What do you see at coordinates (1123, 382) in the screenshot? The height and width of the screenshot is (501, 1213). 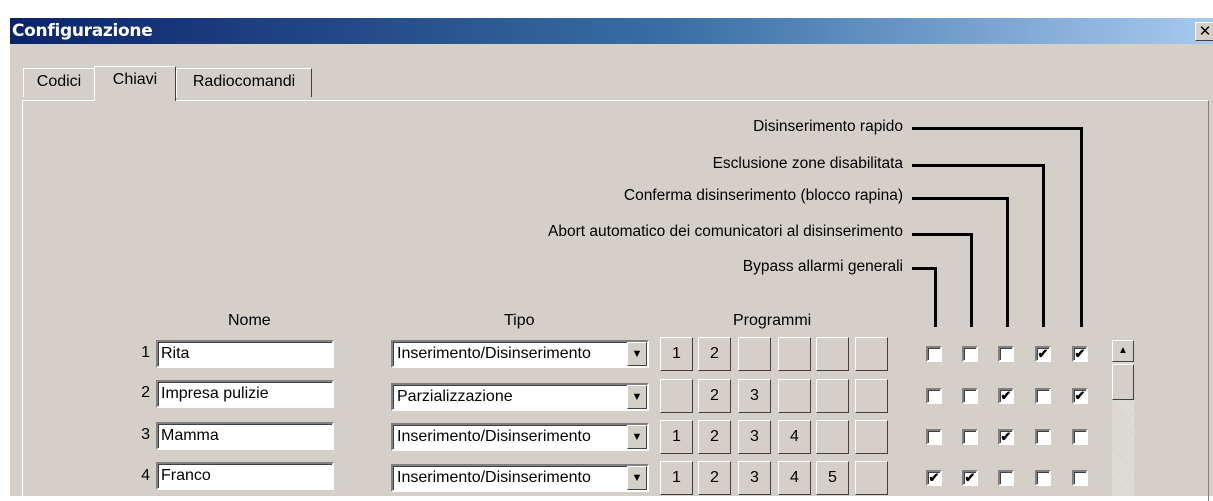 I see `scroll-thumb` at bounding box center [1123, 382].